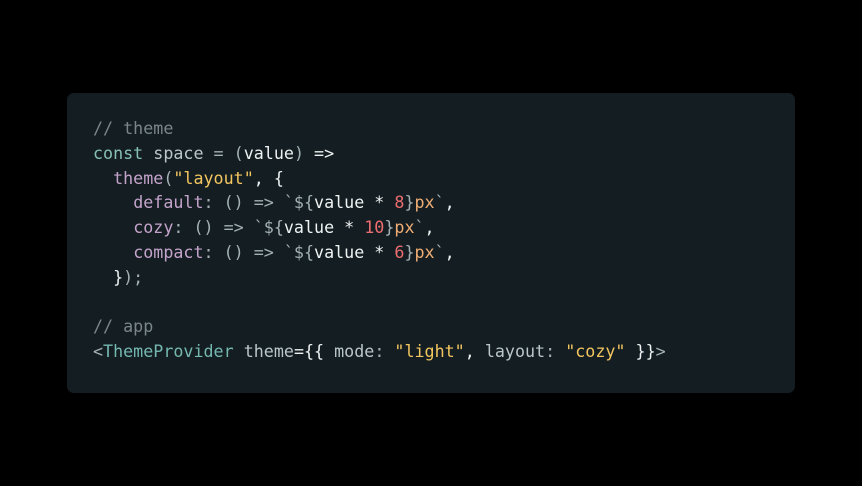 This screenshot has width=862, height=486. What do you see at coordinates (399, 202) in the screenshot?
I see `code-token-number: 8` at bounding box center [399, 202].